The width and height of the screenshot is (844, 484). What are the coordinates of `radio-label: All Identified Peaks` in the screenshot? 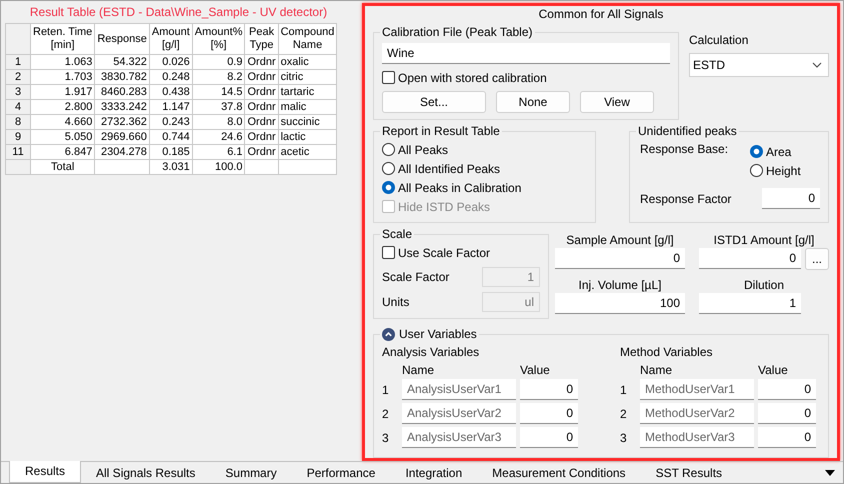 It's located at (449, 169).